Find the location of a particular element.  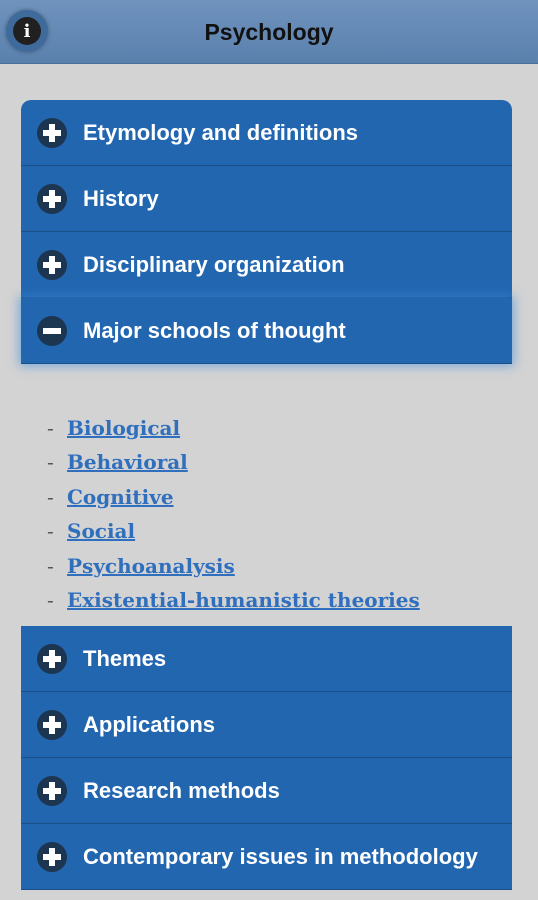

minus-icon is located at coordinates (52, 330).